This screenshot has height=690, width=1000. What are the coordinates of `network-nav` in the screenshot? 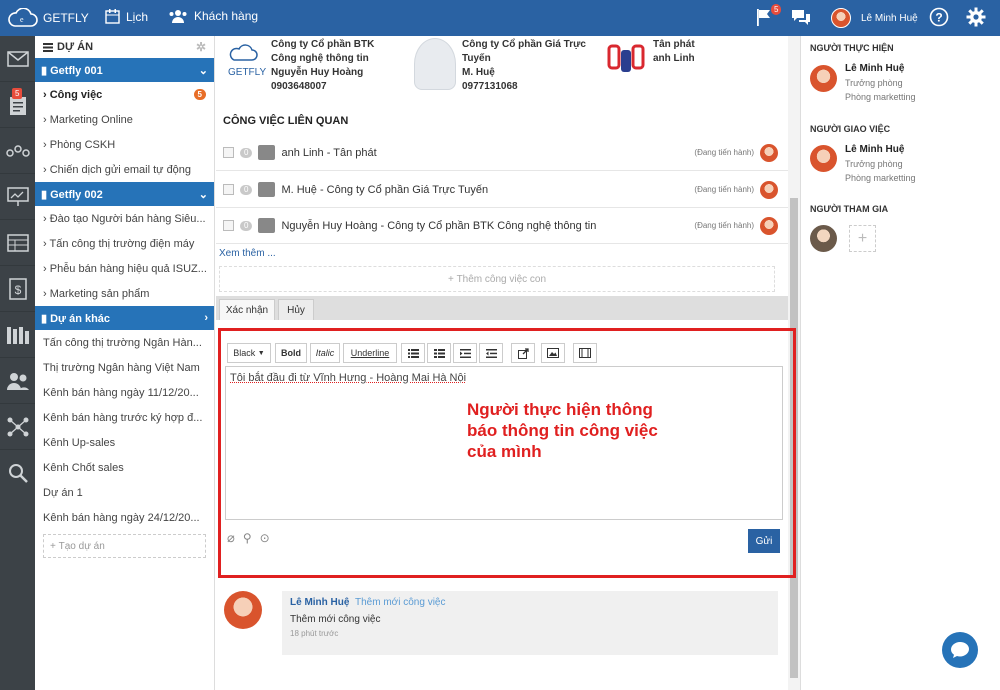 It's located at (17, 427).